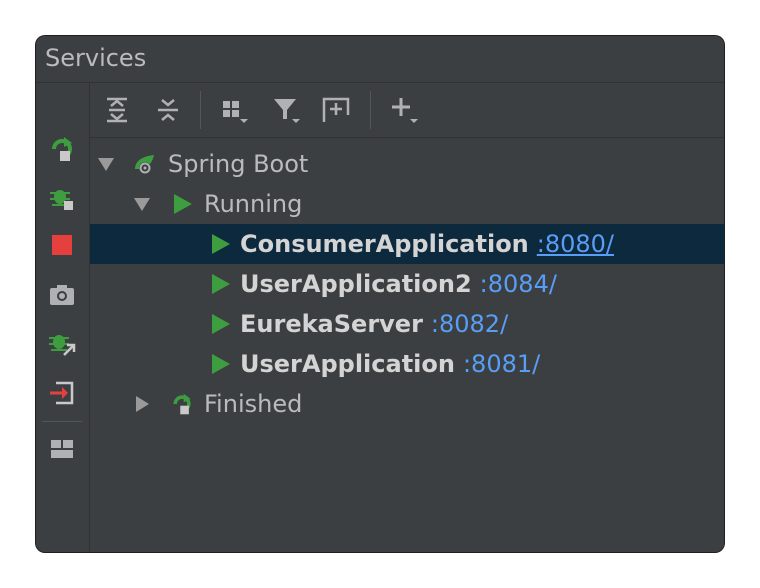 Image resolution: width=760 pixels, height=588 pixels. What do you see at coordinates (142, 404) in the screenshot?
I see `chevron-right-icon` at bounding box center [142, 404].